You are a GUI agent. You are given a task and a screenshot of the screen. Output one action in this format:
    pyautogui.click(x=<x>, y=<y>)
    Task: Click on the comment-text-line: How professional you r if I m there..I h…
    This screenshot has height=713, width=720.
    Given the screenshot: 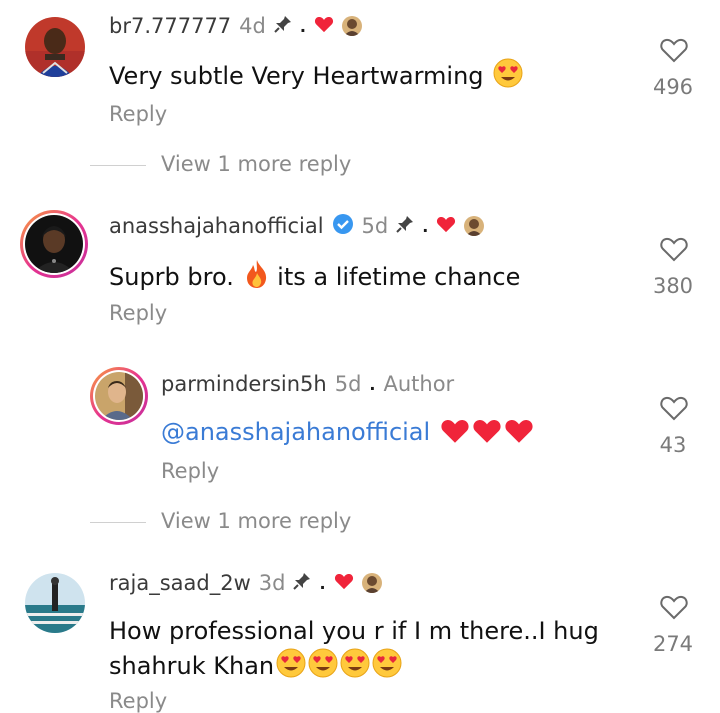 What is the action you would take?
    pyautogui.click(x=354, y=631)
    